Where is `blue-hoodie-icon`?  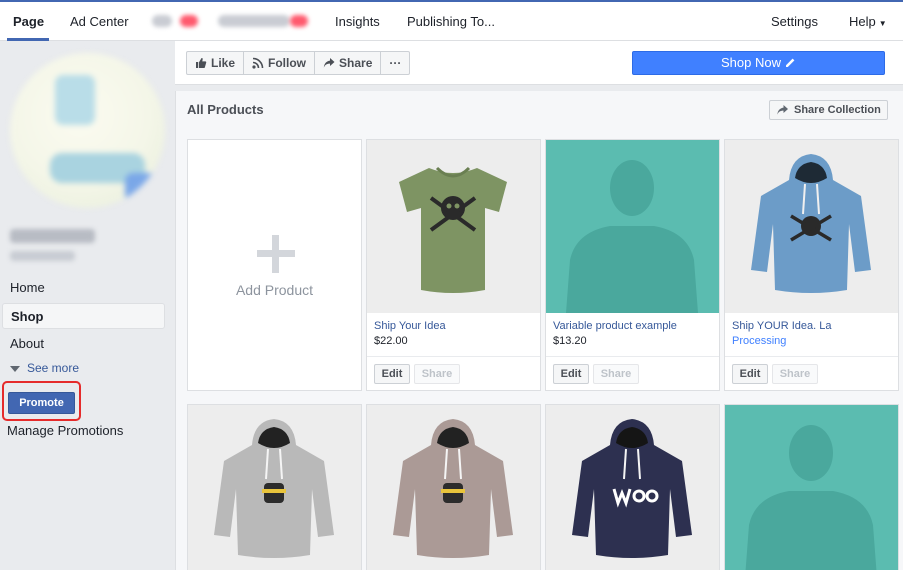
blue-hoodie-icon is located at coordinates (811, 223).